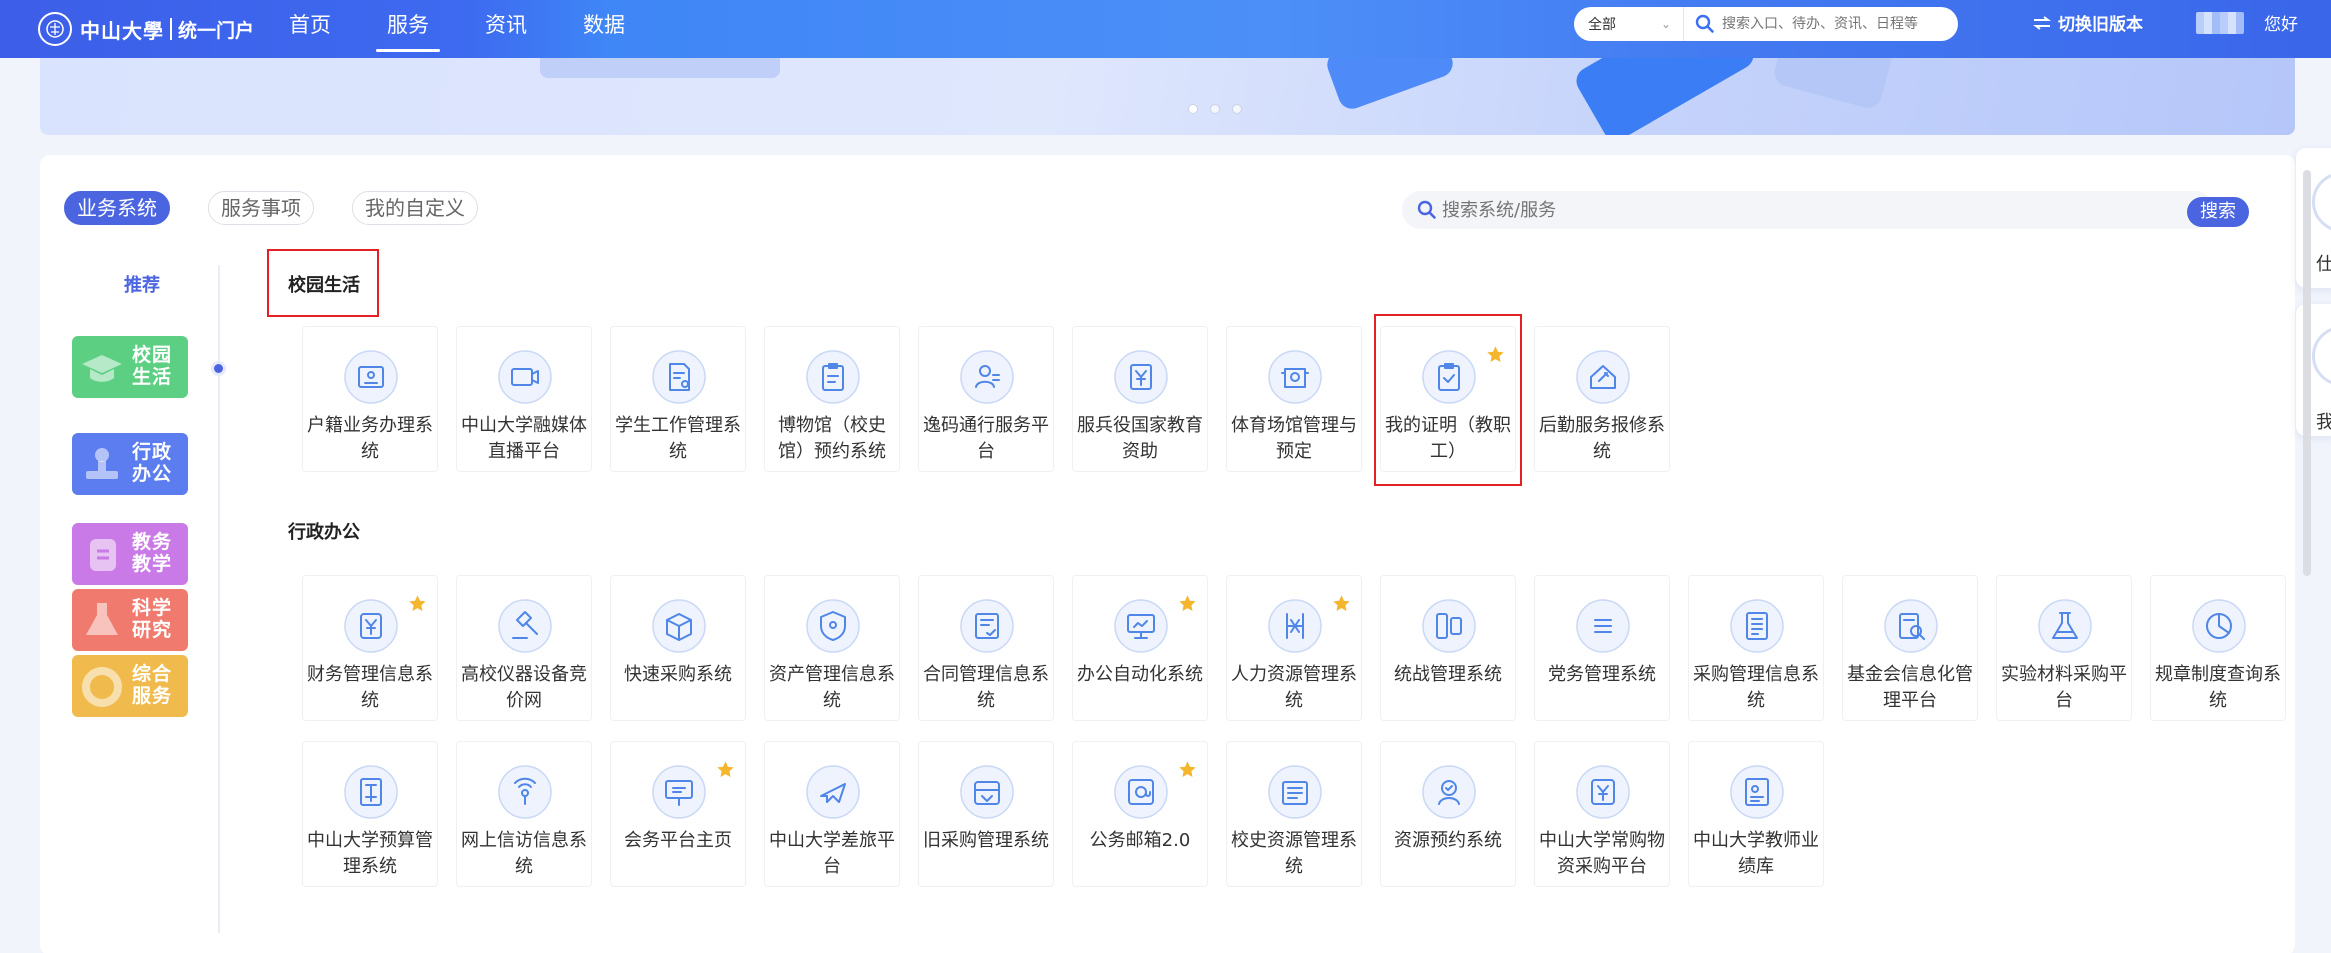 This screenshot has height=953, width=2331. What do you see at coordinates (370, 399) in the screenshot?
I see `service-card: 户籍业务办理系统` at bounding box center [370, 399].